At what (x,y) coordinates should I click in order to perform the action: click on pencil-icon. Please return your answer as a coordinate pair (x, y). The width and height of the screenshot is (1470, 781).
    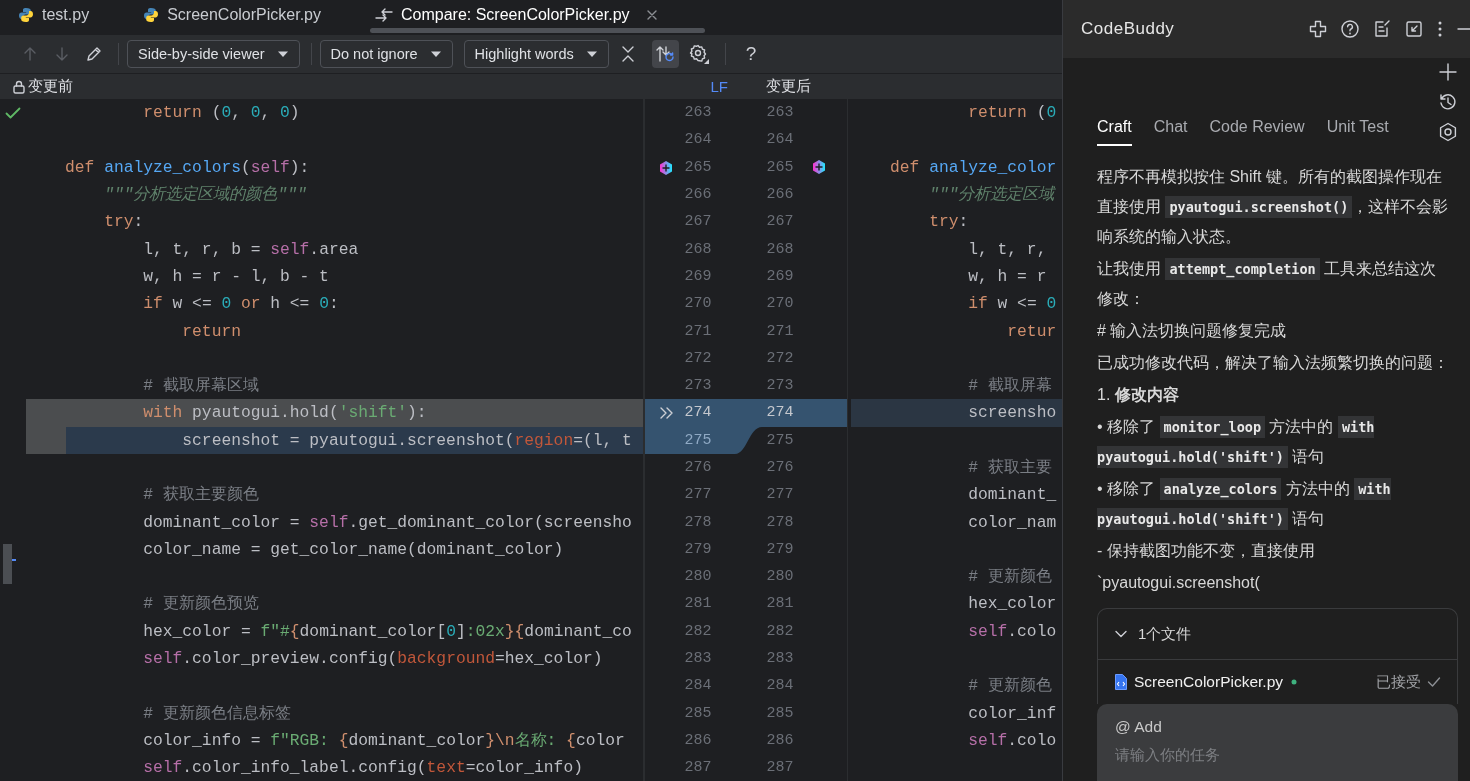
    Looking at the image, I should click on (94, 54).